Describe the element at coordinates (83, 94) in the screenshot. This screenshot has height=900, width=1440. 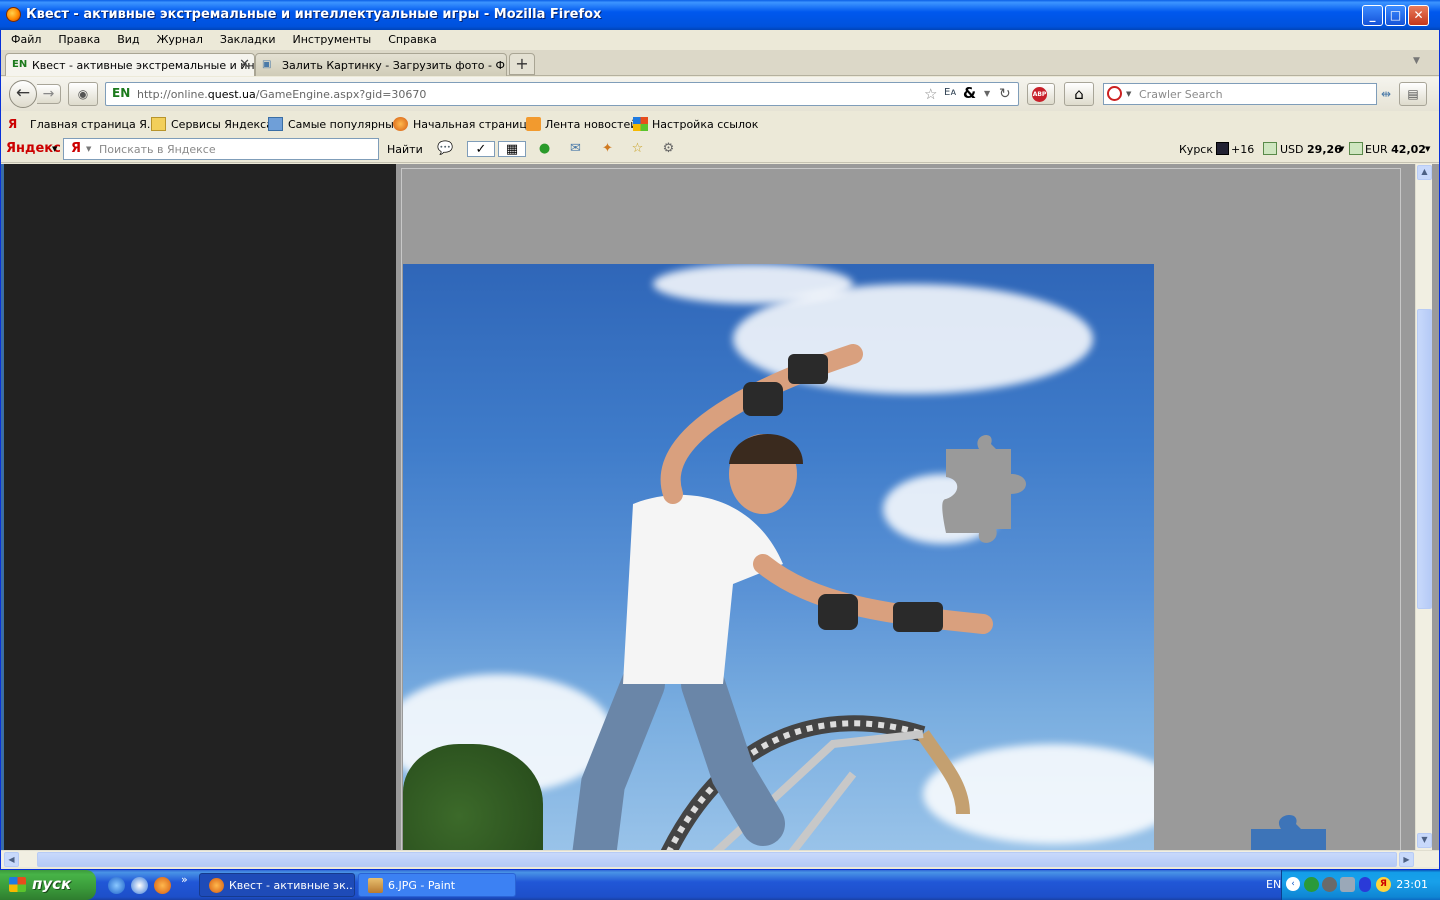
I see `privacy-button: ◉` at that location.